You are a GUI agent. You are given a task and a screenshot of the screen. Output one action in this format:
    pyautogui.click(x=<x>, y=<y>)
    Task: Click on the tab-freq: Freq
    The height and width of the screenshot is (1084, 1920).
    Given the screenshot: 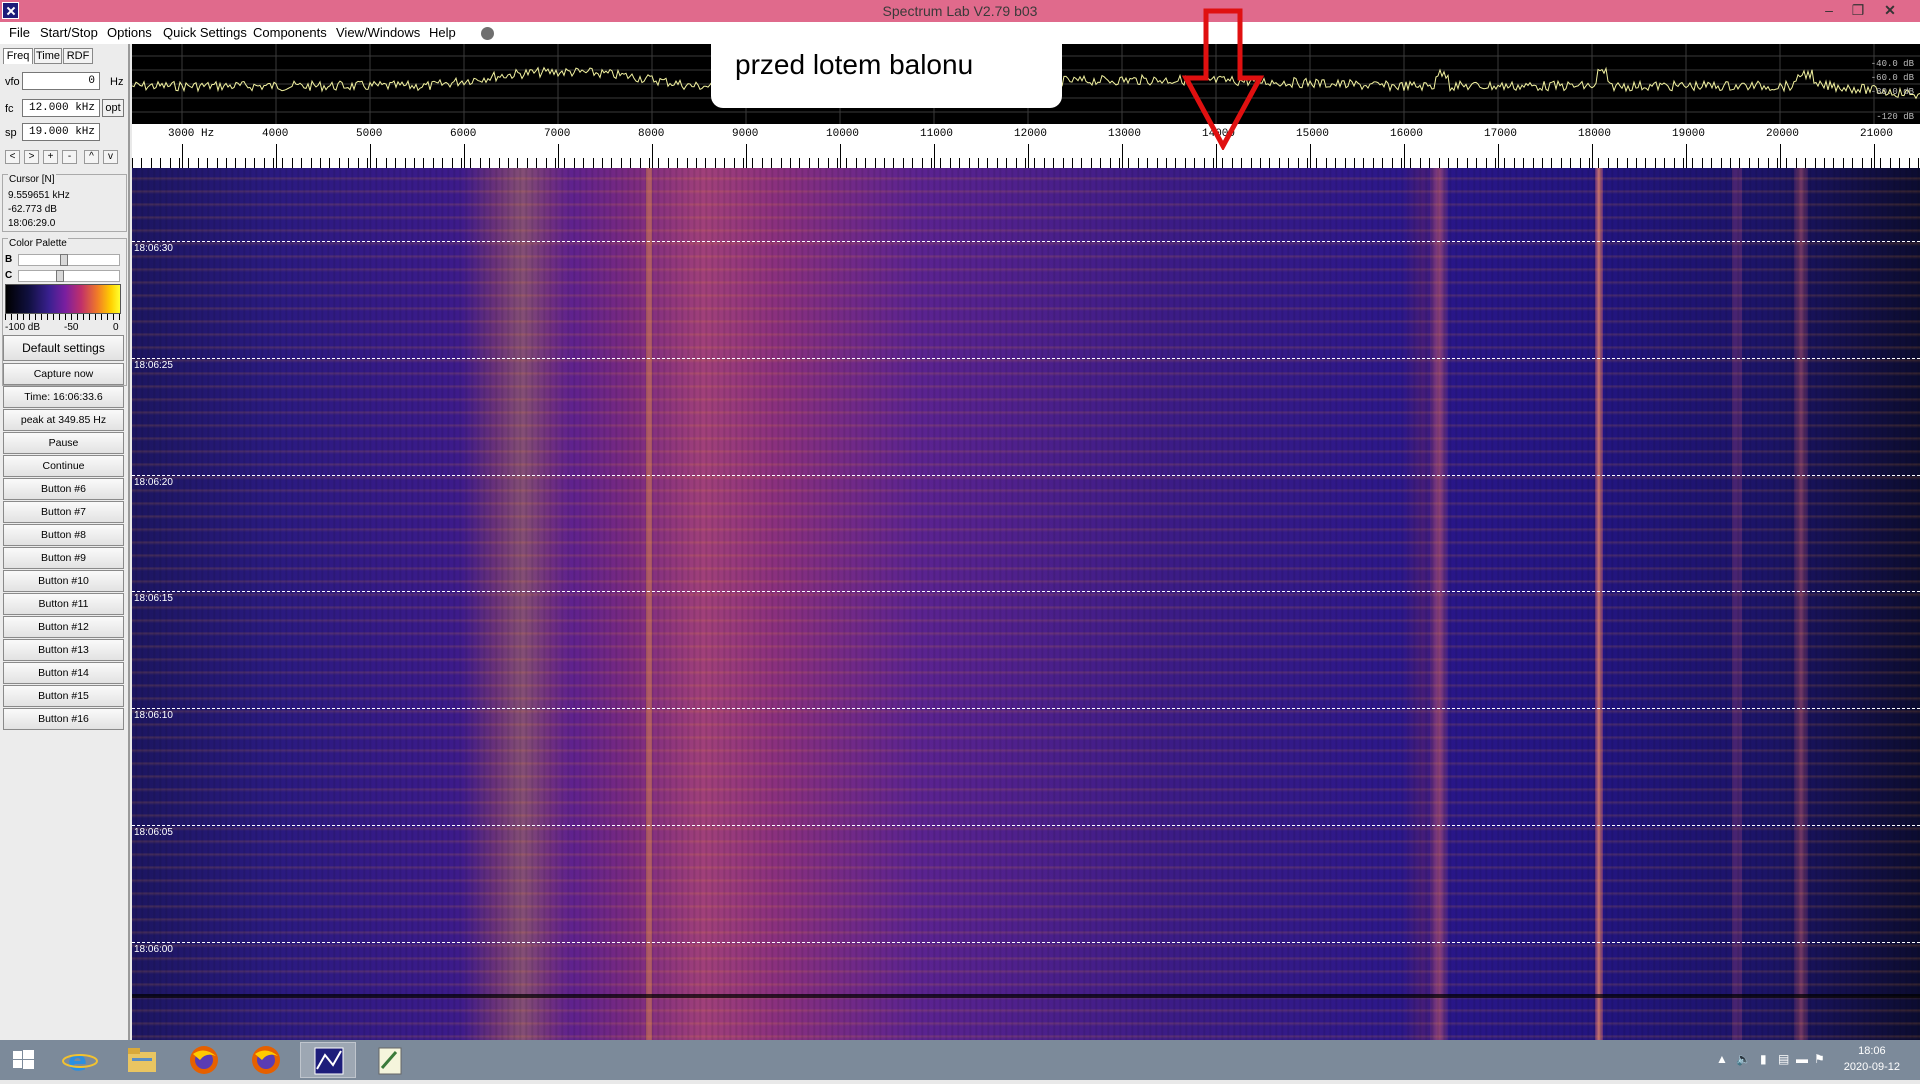 What is the action you would take?
    pyautogui.click(x=18, y=56)
    